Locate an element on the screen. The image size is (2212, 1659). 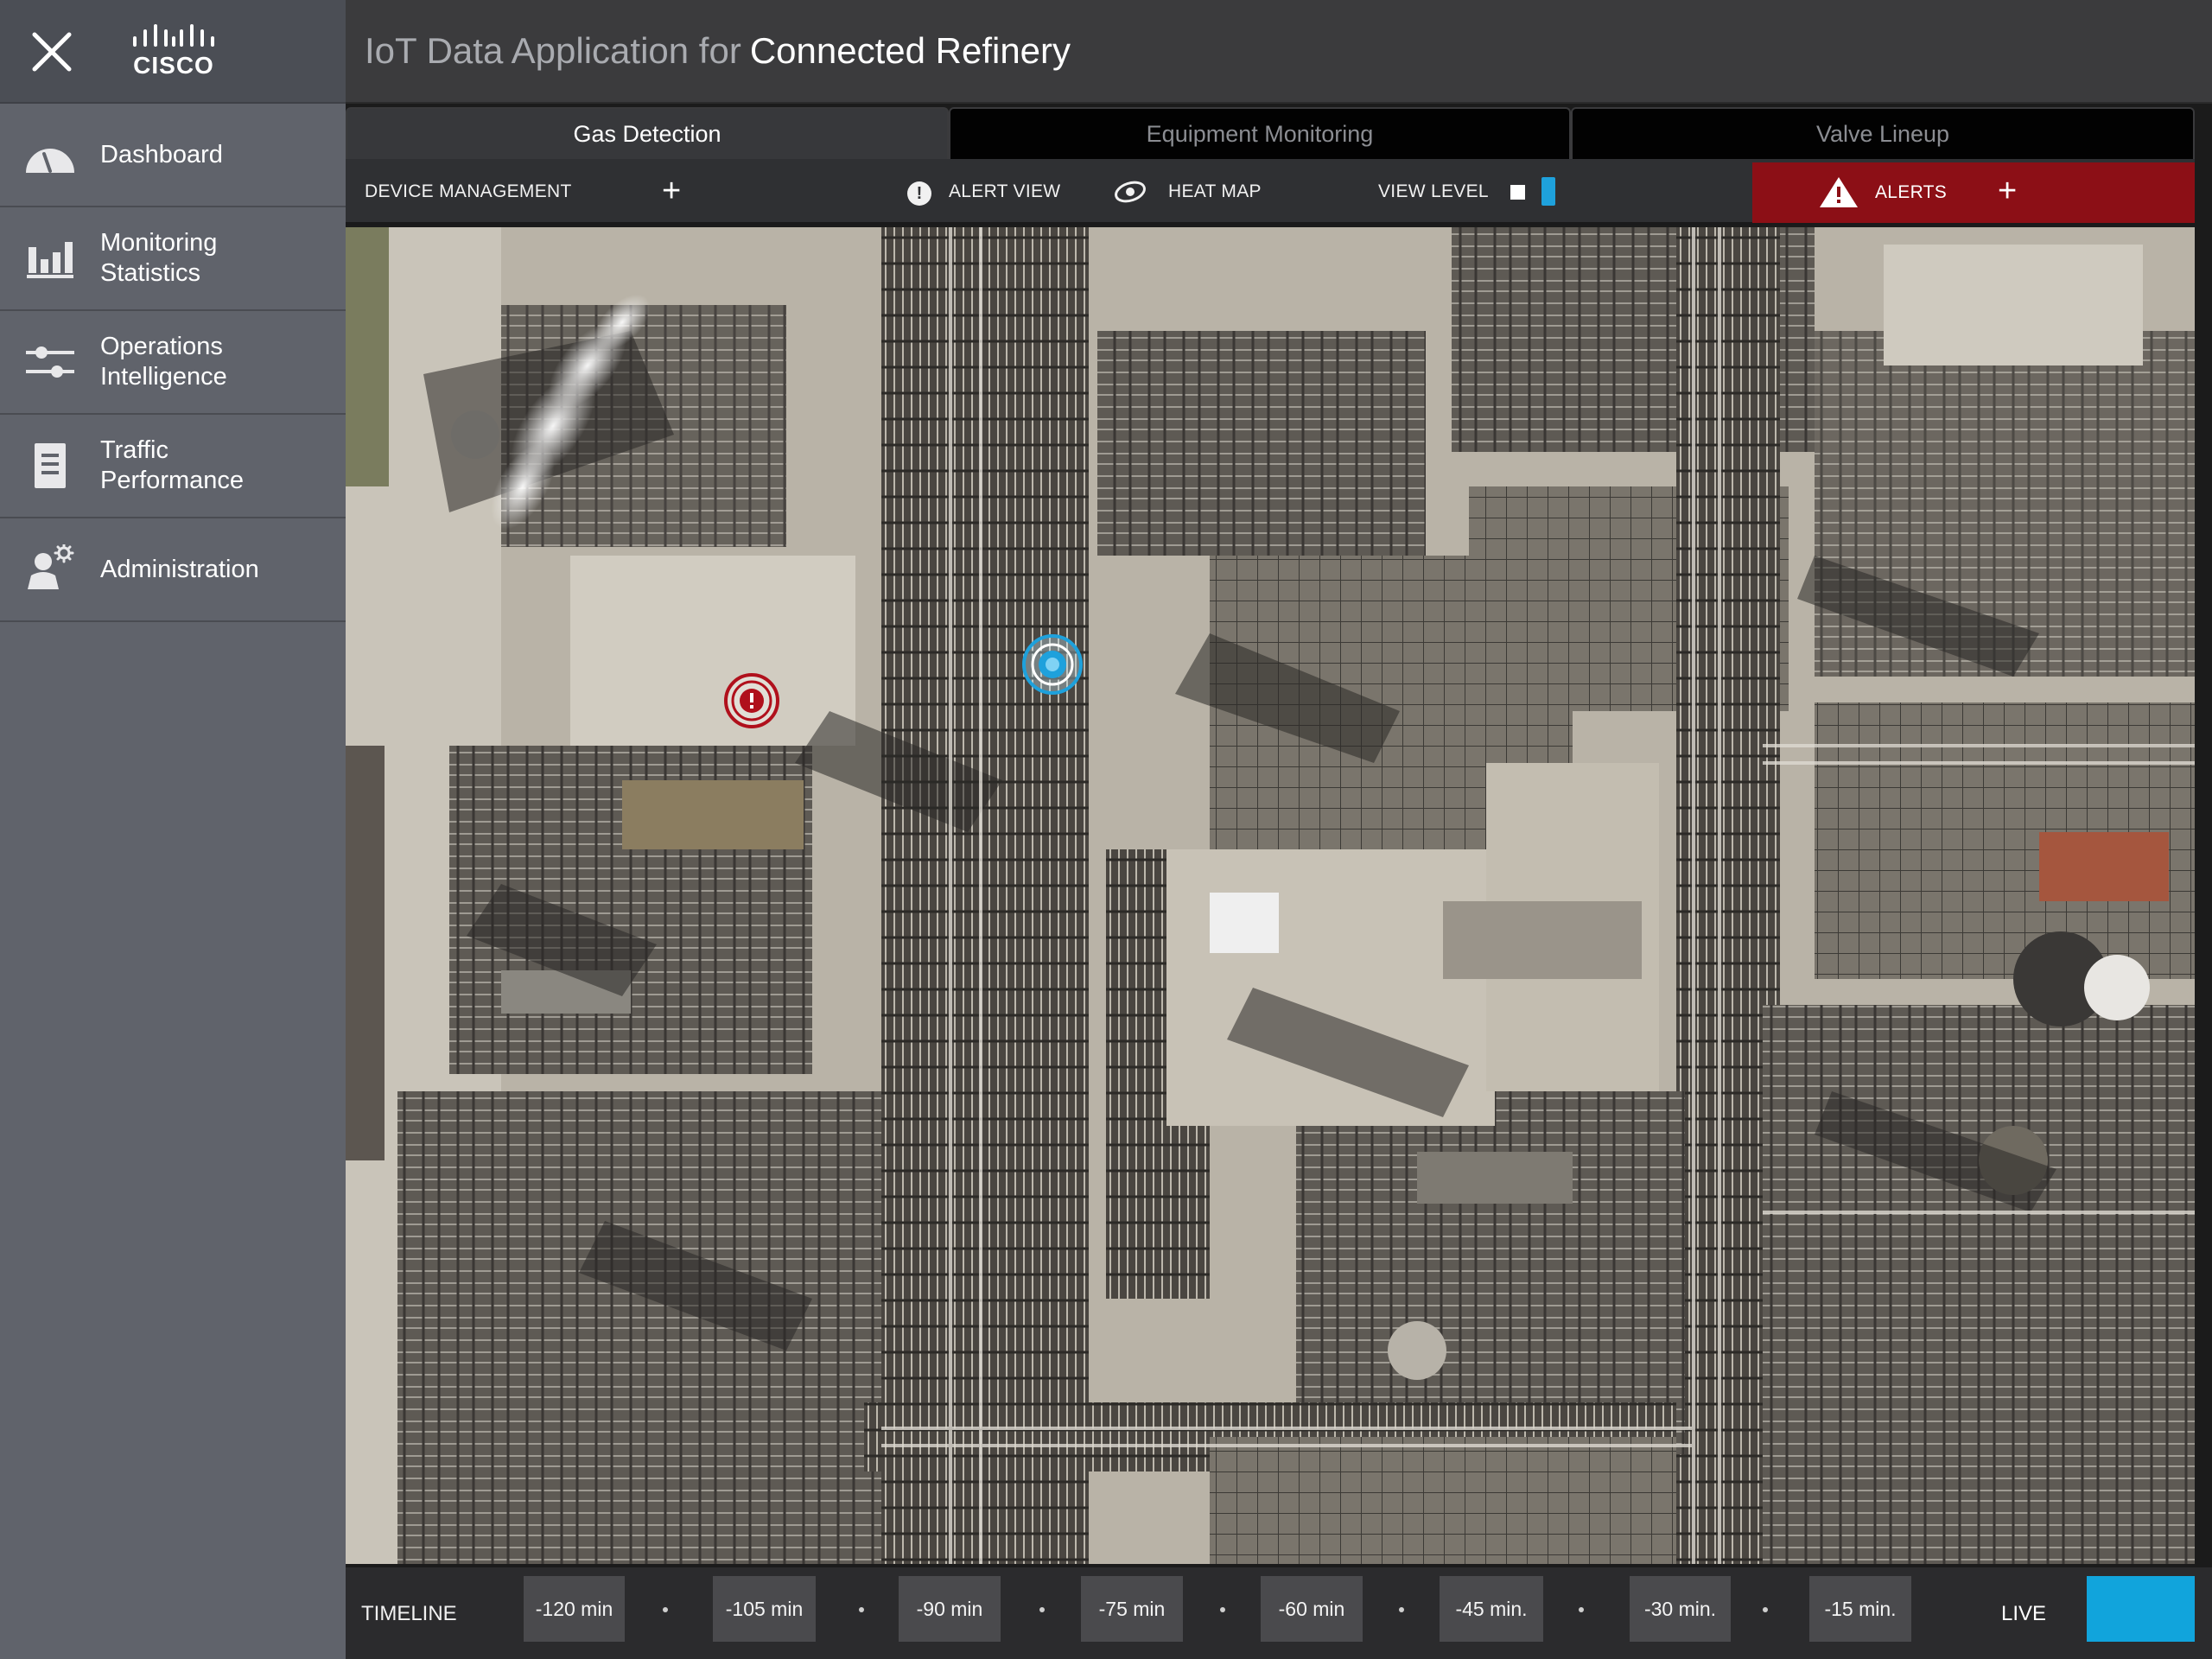
tab-equipment-monitoring: Equipment Monitoring is located at coordinates (1260, 133).